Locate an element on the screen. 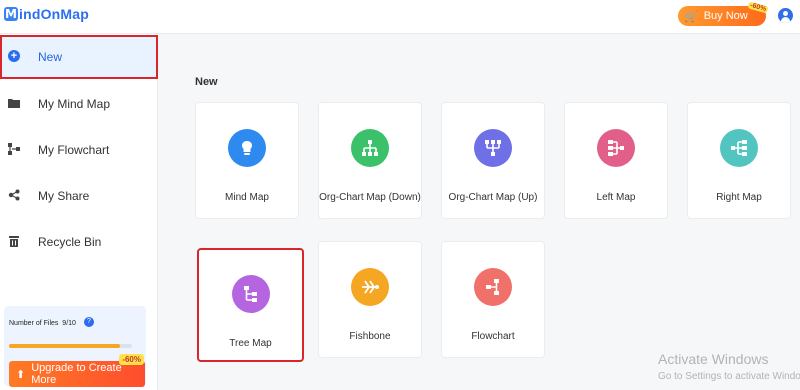 This screenshot has height=390, width=800. template-label: Org-Chart Map (Down) is located at coordinates (370, 197).